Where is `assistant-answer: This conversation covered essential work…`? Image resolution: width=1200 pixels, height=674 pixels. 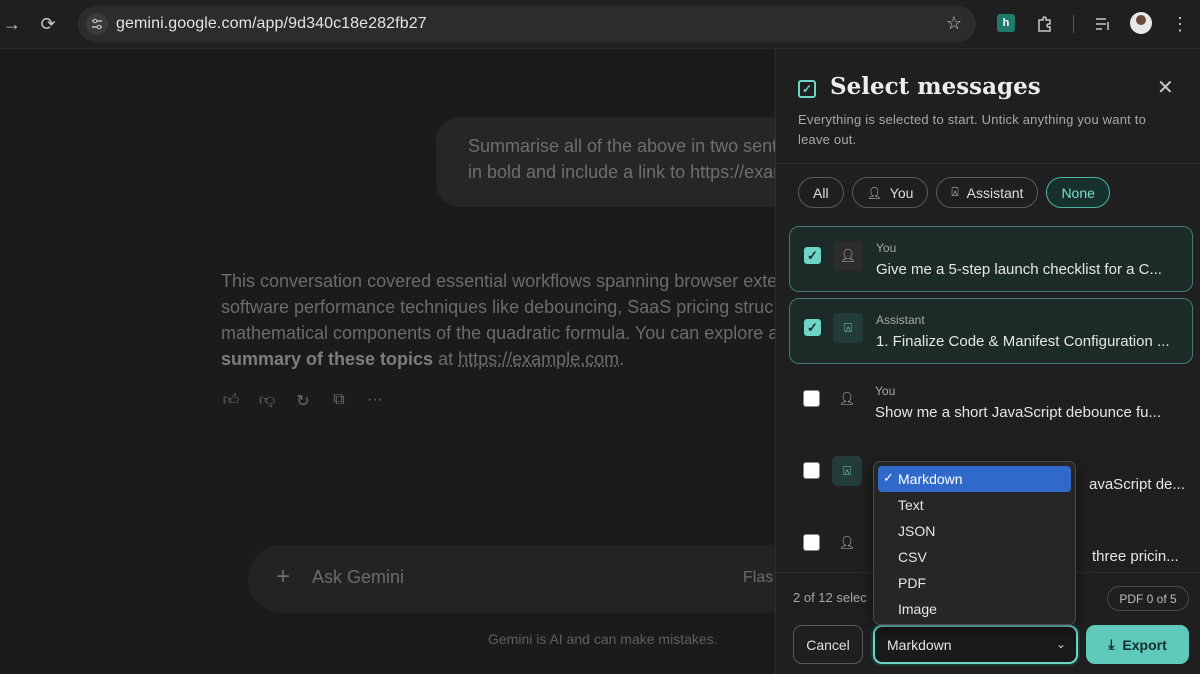 assistant-answer: This conversation covered essential work… is located at coordinates (498, 320).